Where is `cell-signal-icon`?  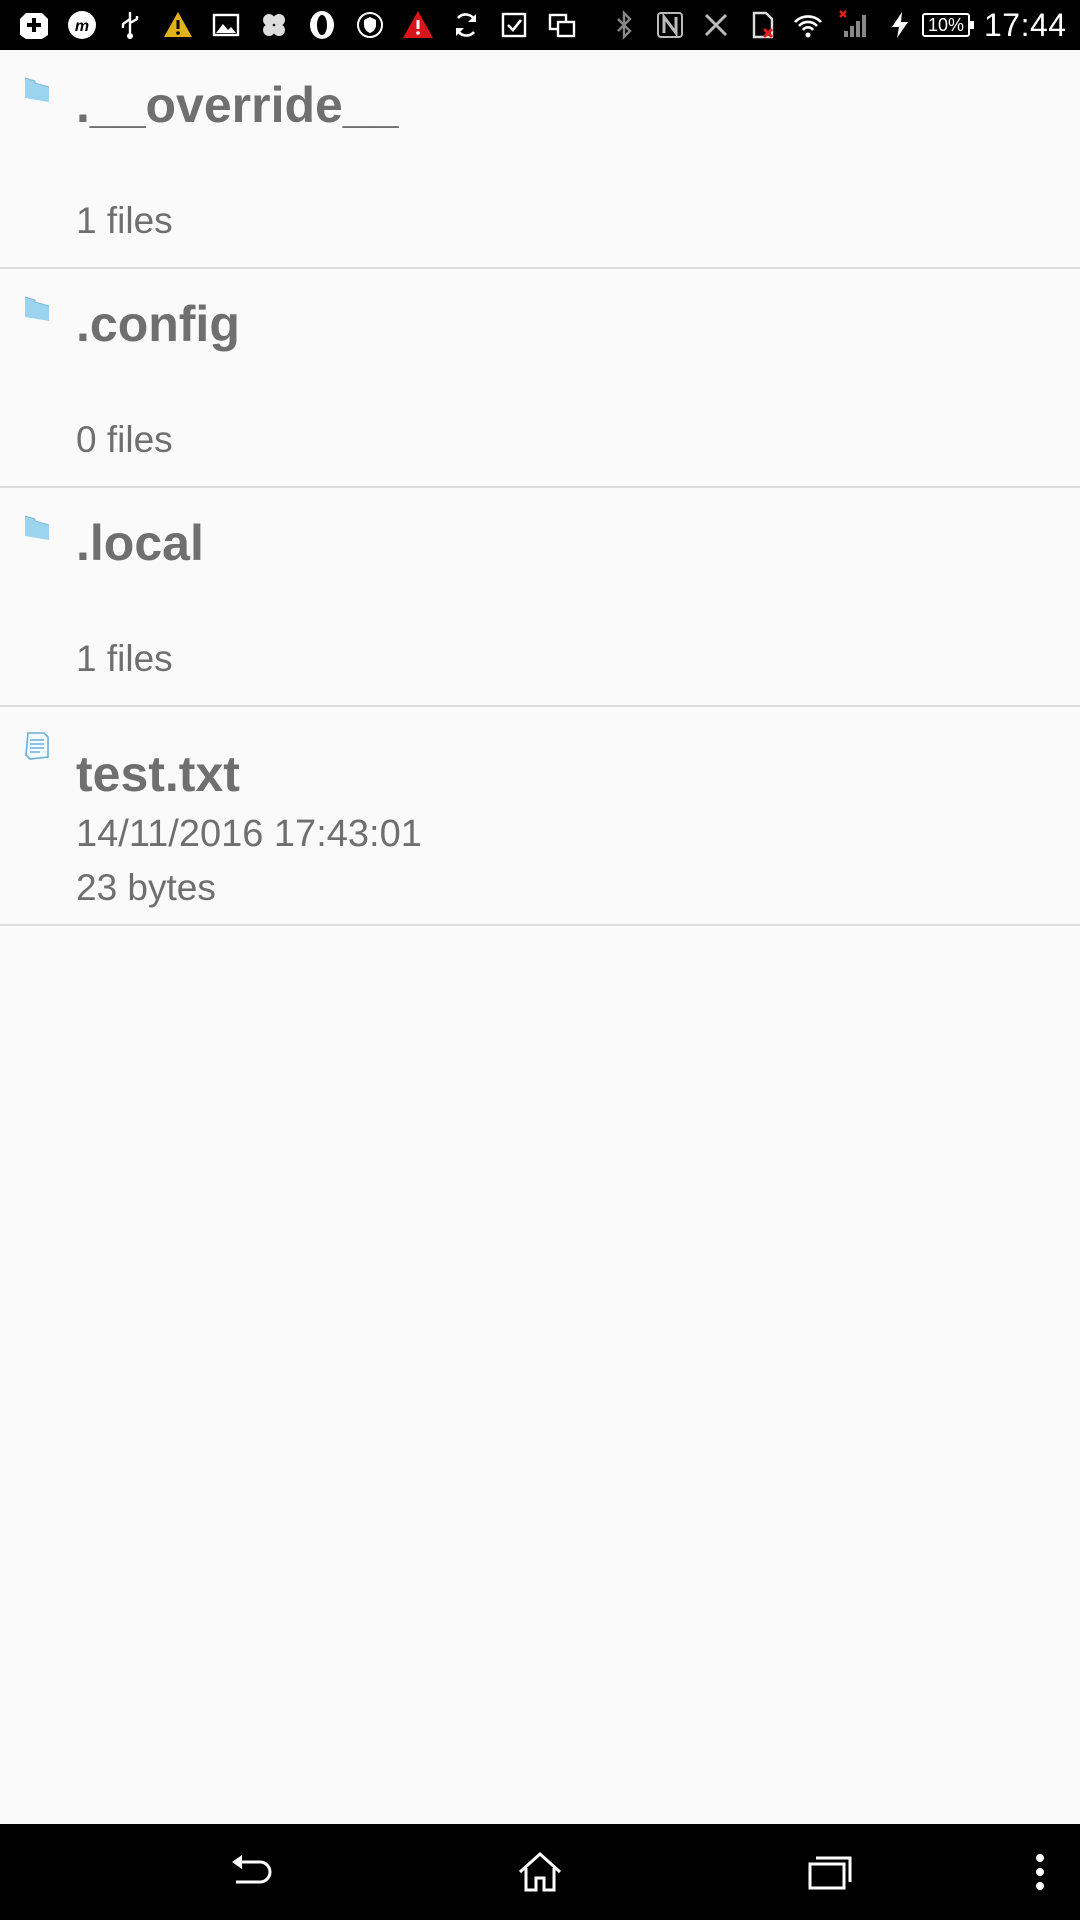 cell-signal-icon is located at coordinates (854, 25).